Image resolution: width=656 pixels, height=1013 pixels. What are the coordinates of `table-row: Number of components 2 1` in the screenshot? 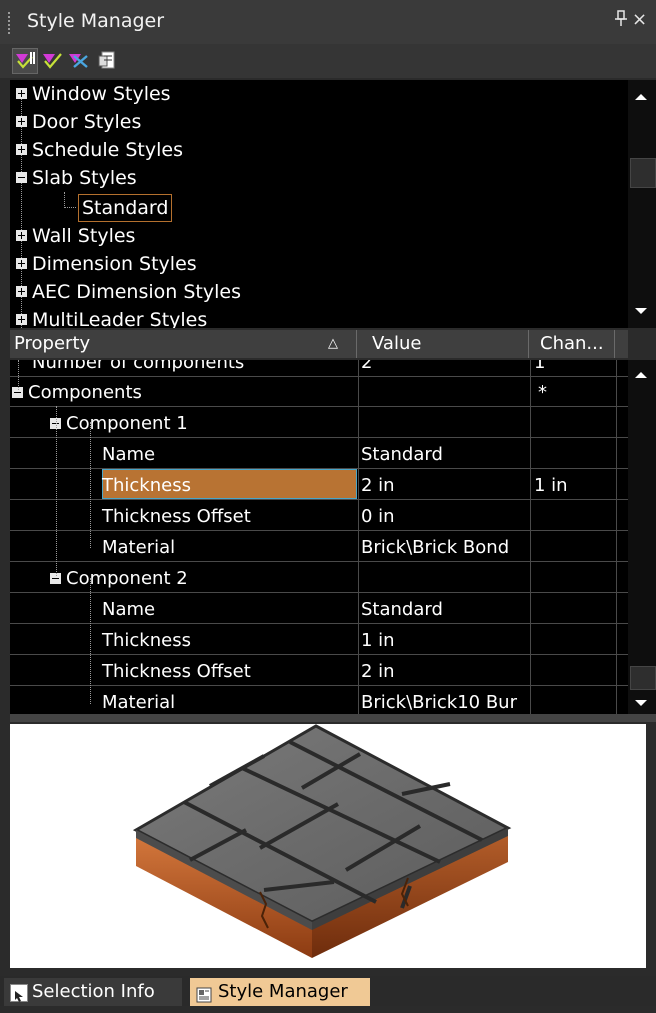 It's located at (319, 368).